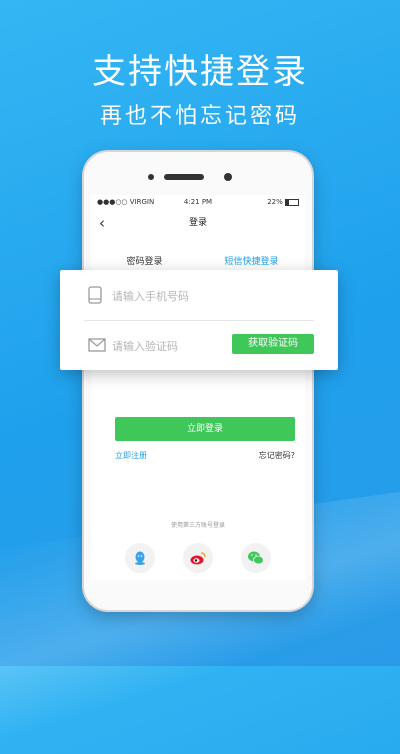  I want to click on page-title: 登录, so click(197, 223).